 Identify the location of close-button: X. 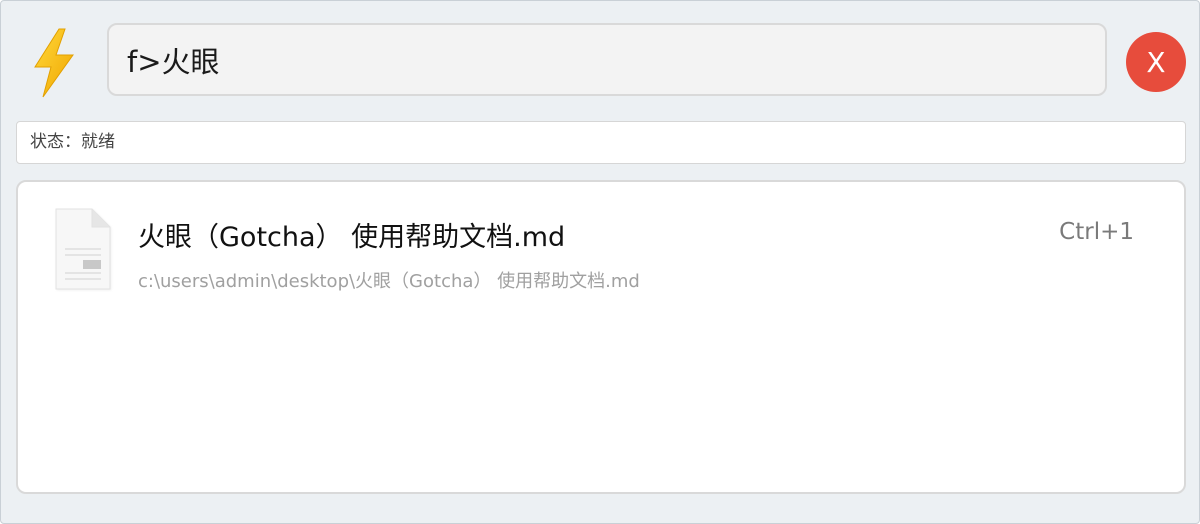
(1156, 62).